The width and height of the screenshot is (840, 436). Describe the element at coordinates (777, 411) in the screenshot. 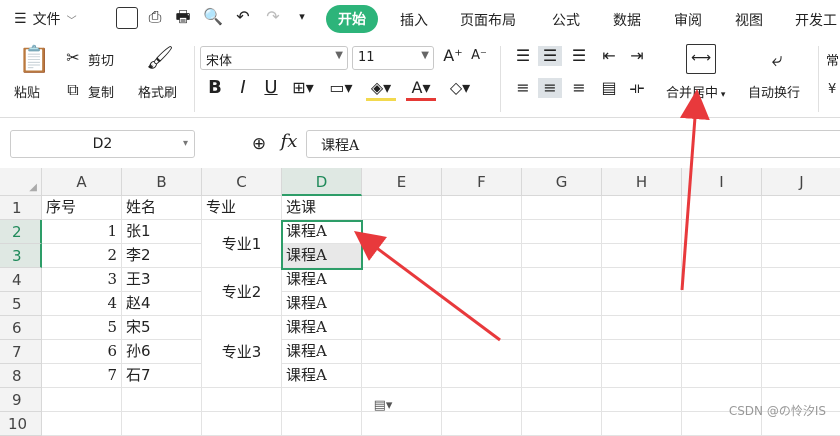

I see `watermark: CSDN @の怜汐IS` at that location.